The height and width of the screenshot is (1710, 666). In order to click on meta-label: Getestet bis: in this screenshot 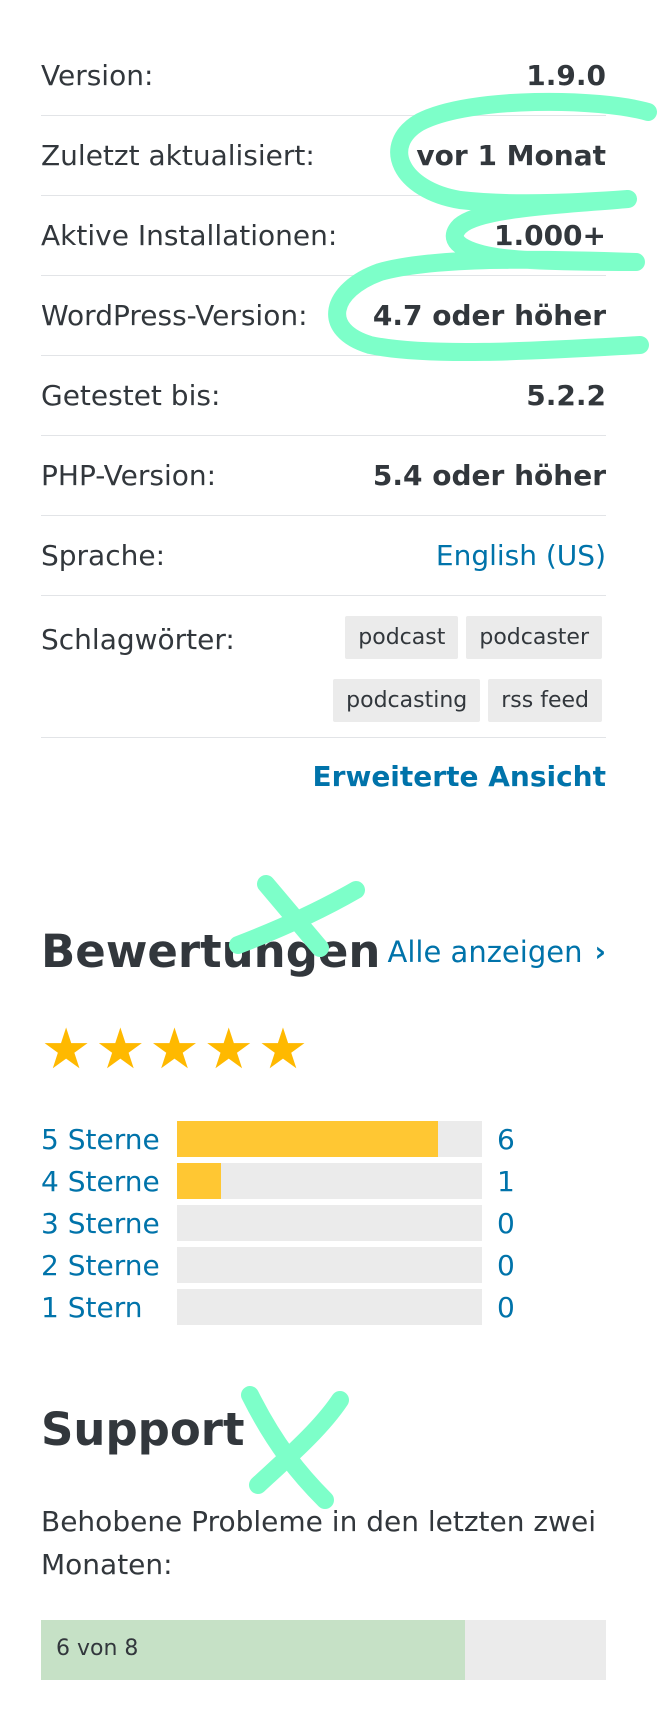, I will do `click(131, 395)`.